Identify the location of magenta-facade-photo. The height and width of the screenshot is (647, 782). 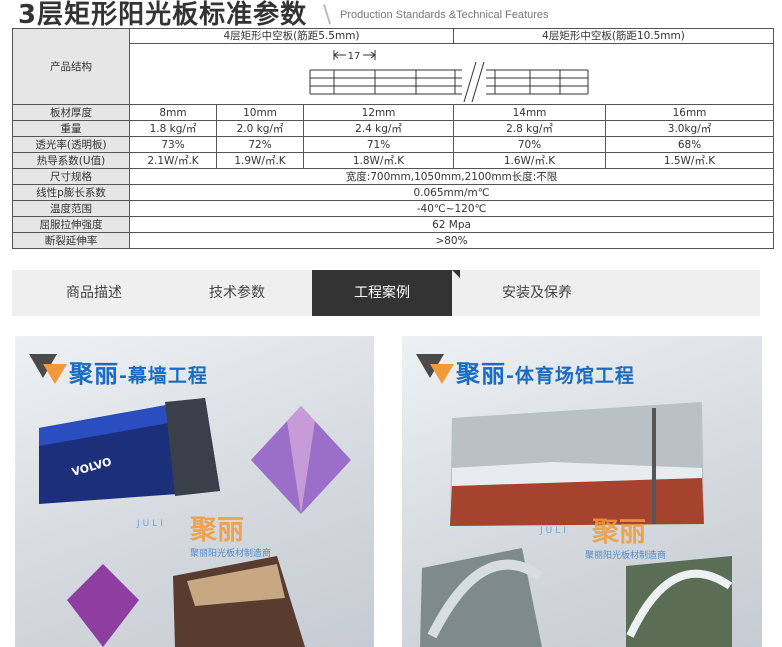
(103, 605).